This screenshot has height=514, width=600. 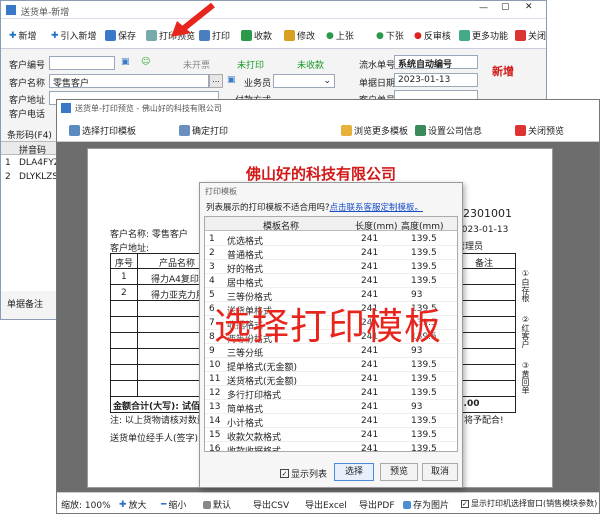 What do you see at coordinates (331, 435) in the screenshot?
I see `template-row: 15 收款欠款格式 241 139.5` at bounding box center [331, 435].